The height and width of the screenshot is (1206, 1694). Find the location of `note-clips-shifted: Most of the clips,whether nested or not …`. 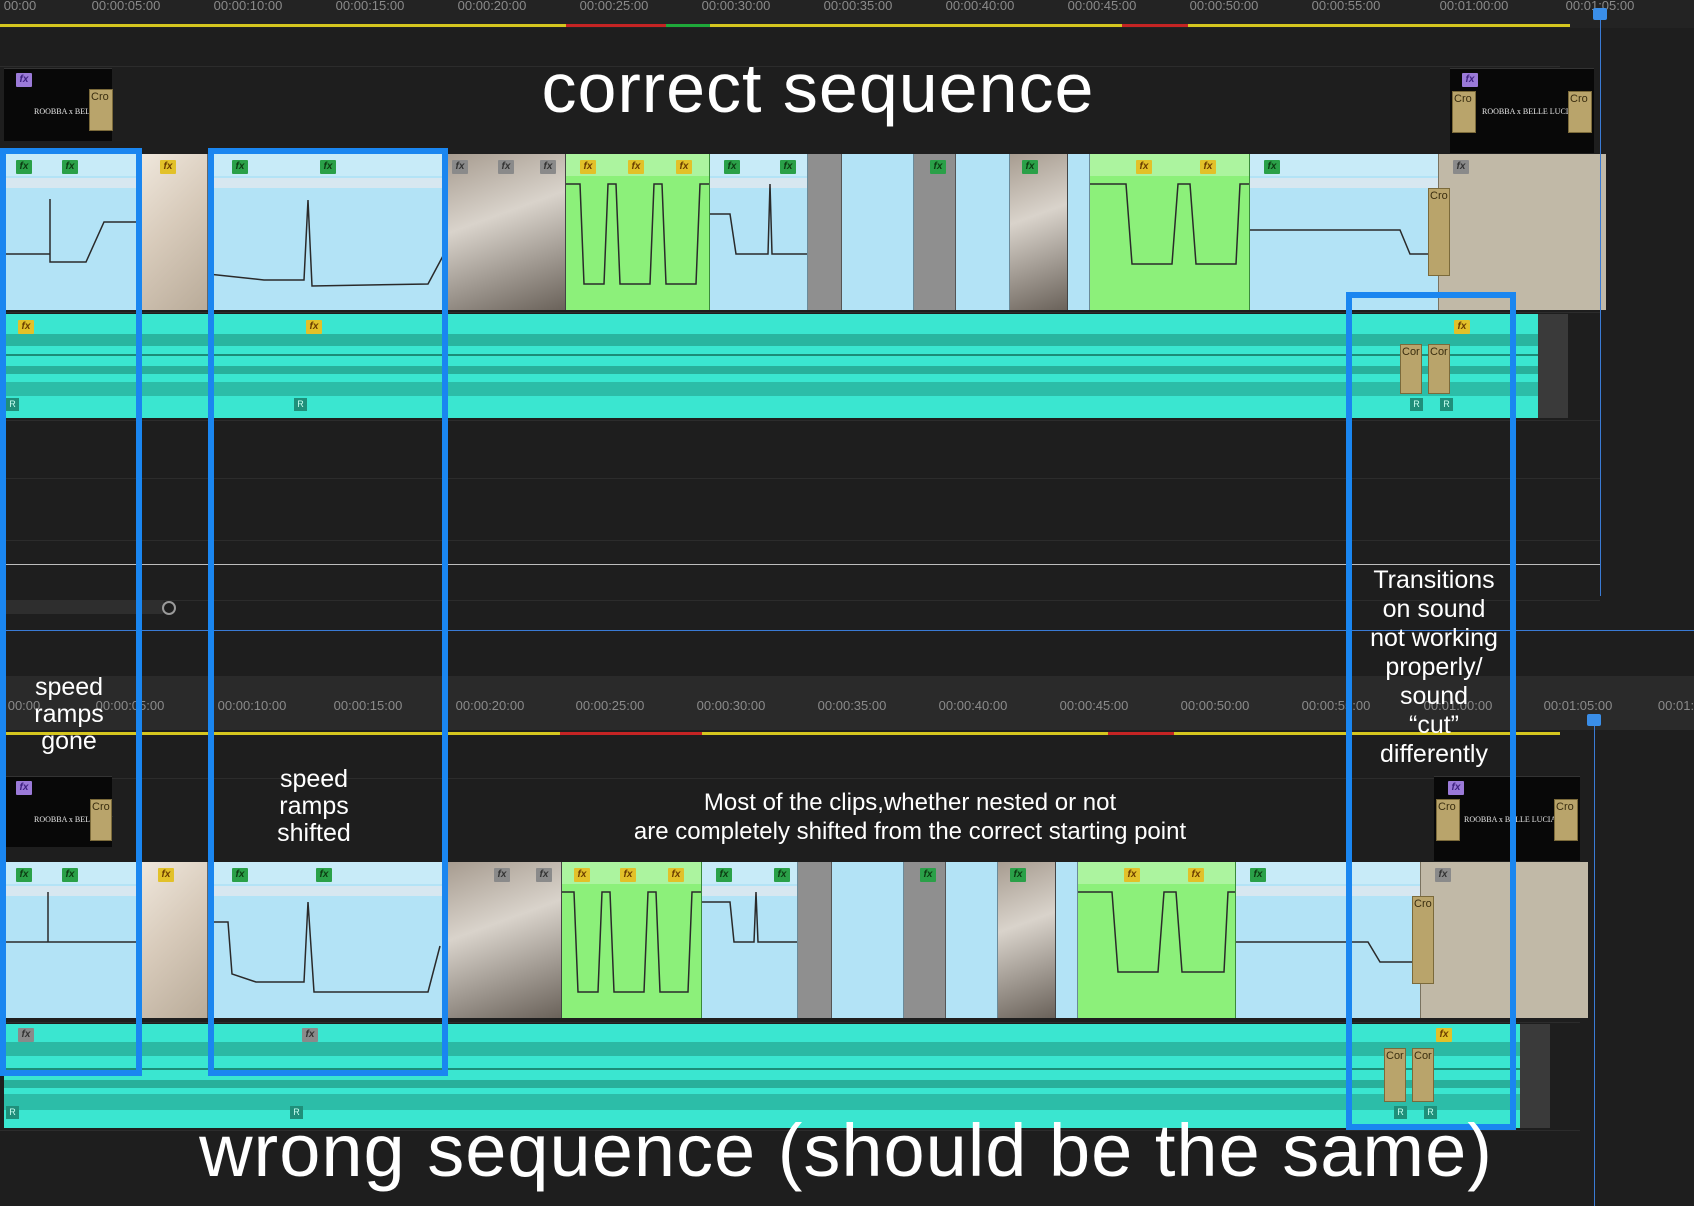

note-clips-shifted: Most of the clips,whether nested or not … is located at coordinates (910, 817).